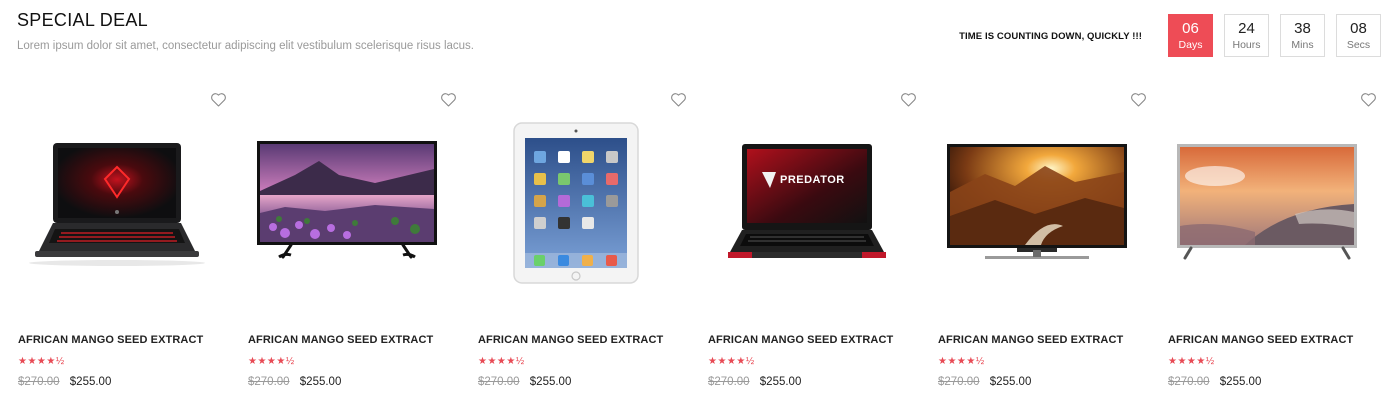 Image resolution: width=1398 pixels, height=409 pixels. Describe the element at coordinates (1358, 45) in the screenshot. I see `countdown-secs-unit: Secs` at that location.